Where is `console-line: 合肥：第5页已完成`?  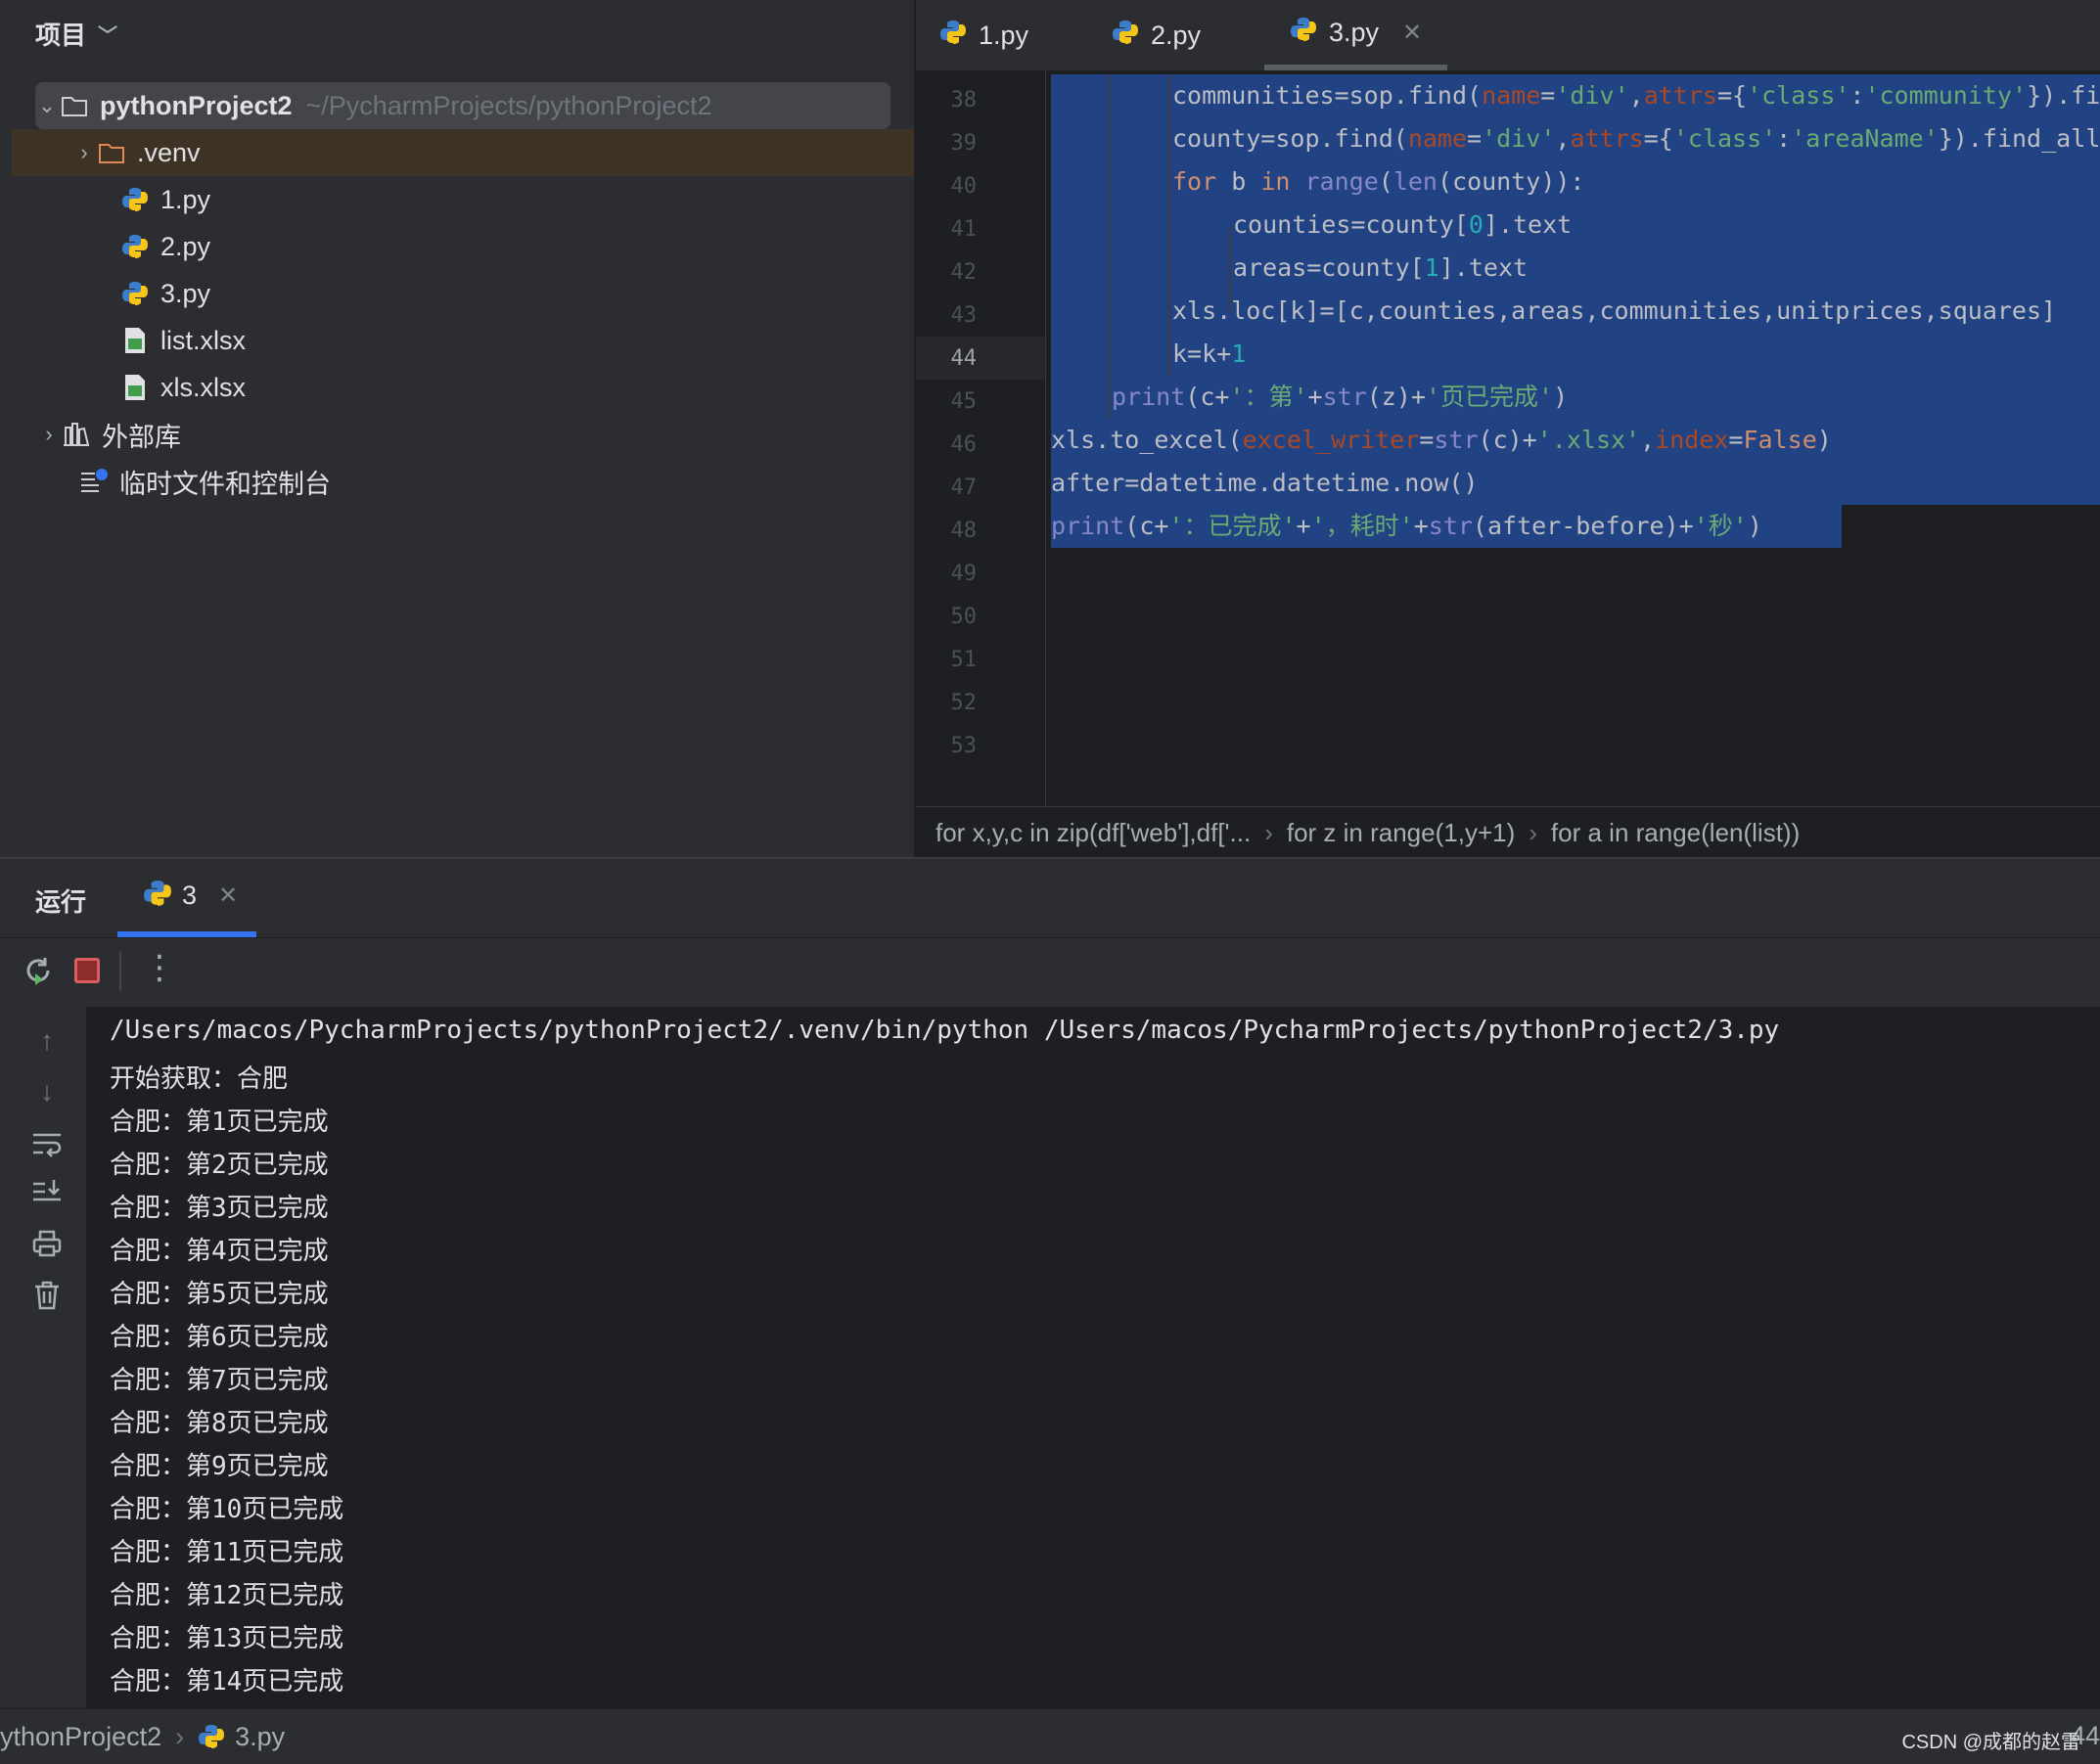 console-line: 合肥：第5页已完成 is located at coordinates (219, 1295).